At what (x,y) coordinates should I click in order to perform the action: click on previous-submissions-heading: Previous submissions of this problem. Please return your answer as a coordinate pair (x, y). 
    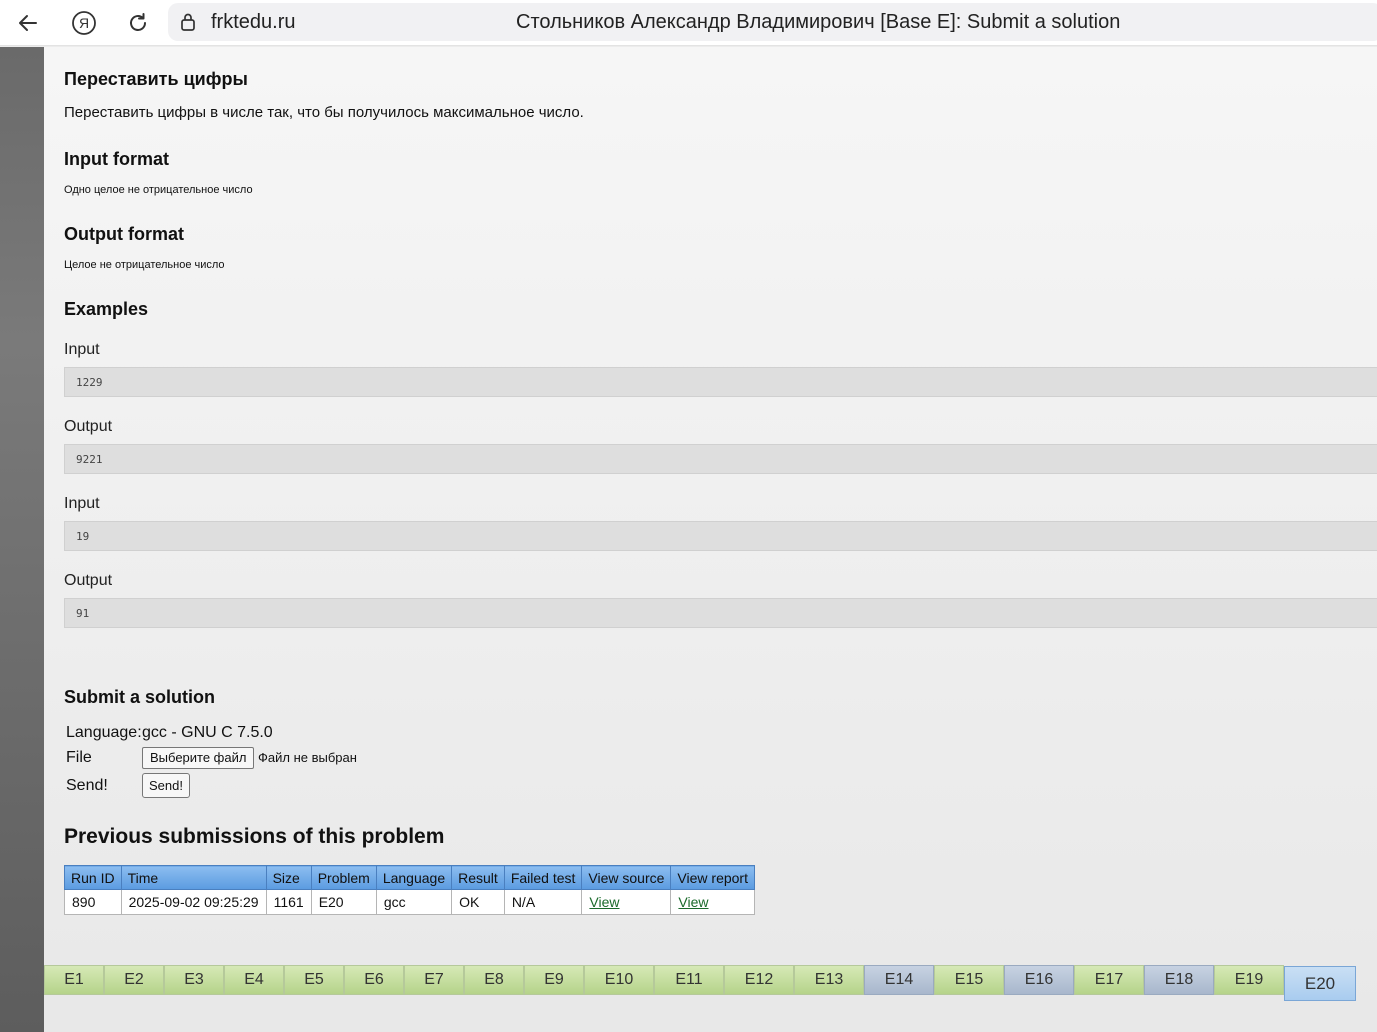
    Looking at the image, I should click on (254, 836).